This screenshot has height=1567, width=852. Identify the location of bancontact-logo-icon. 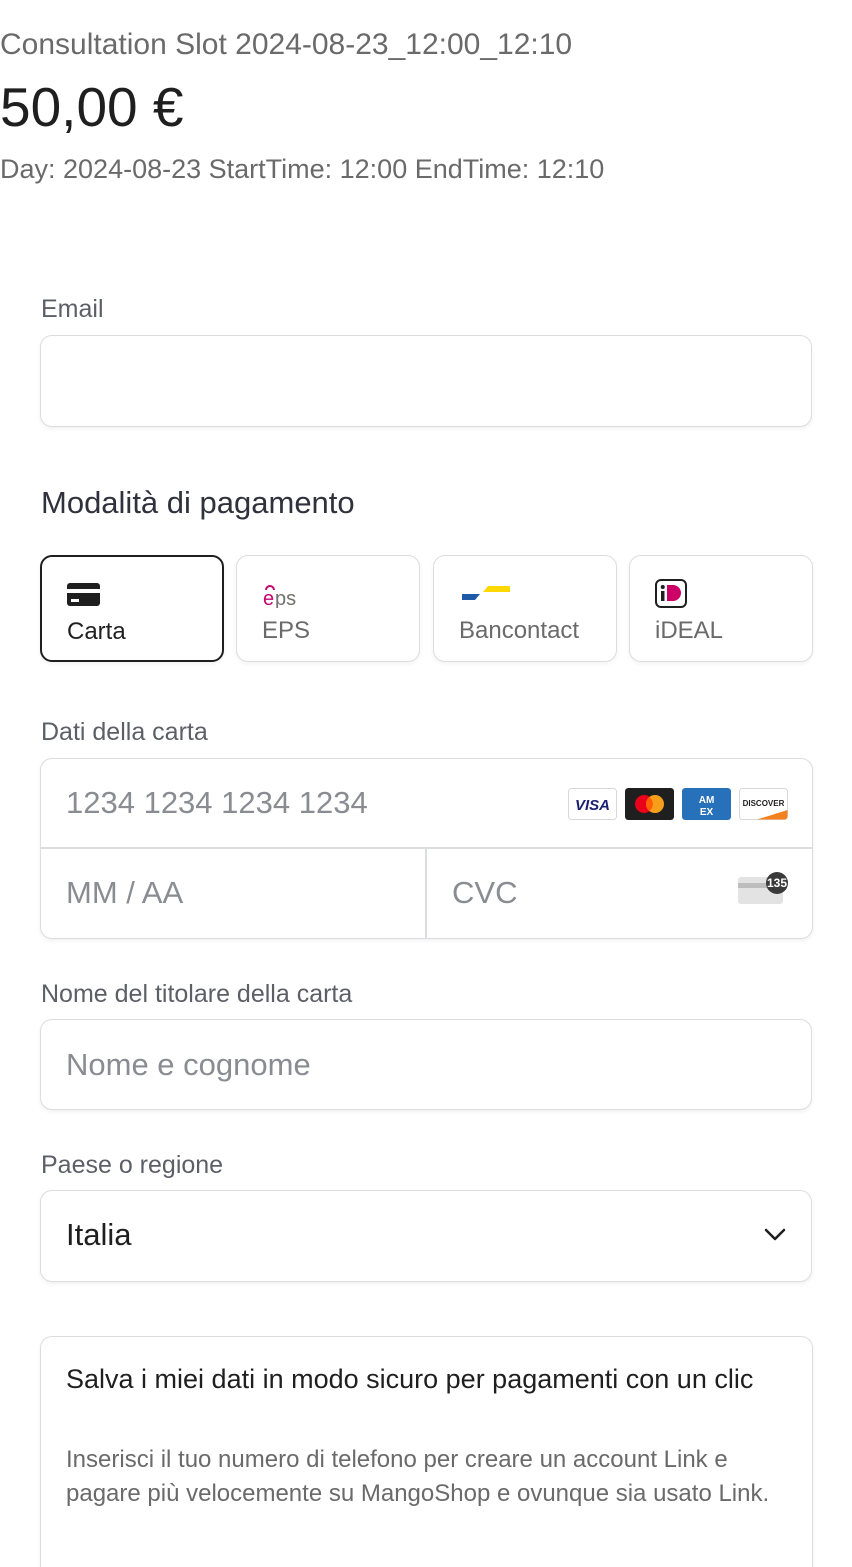
(486, 593).